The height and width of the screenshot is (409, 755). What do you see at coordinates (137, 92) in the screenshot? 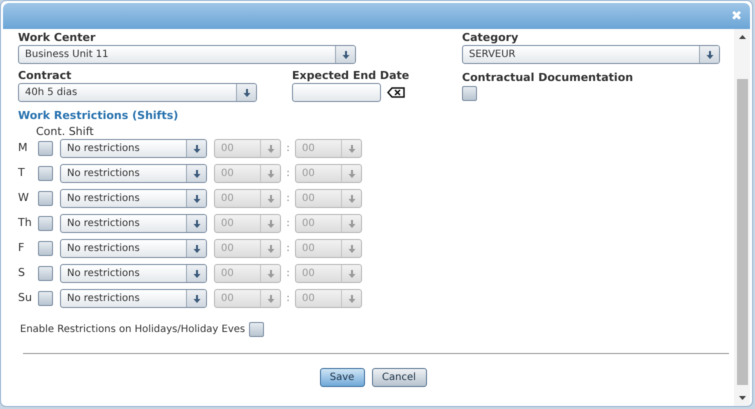
I see `dropdown: 40h 5 dias` at bounding box center [137, 92].